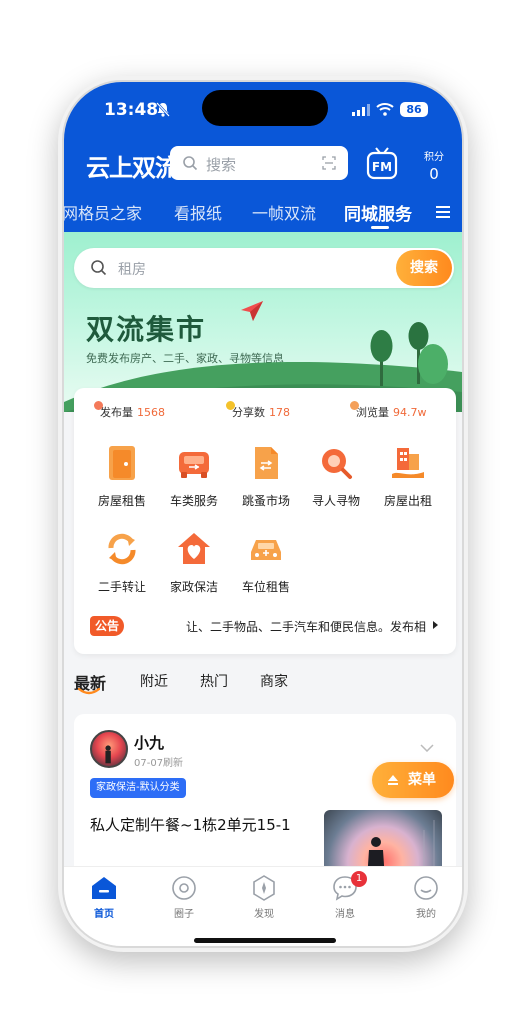  I want to click on stat-views: 浏览量 94.7w, so click(388, 410).